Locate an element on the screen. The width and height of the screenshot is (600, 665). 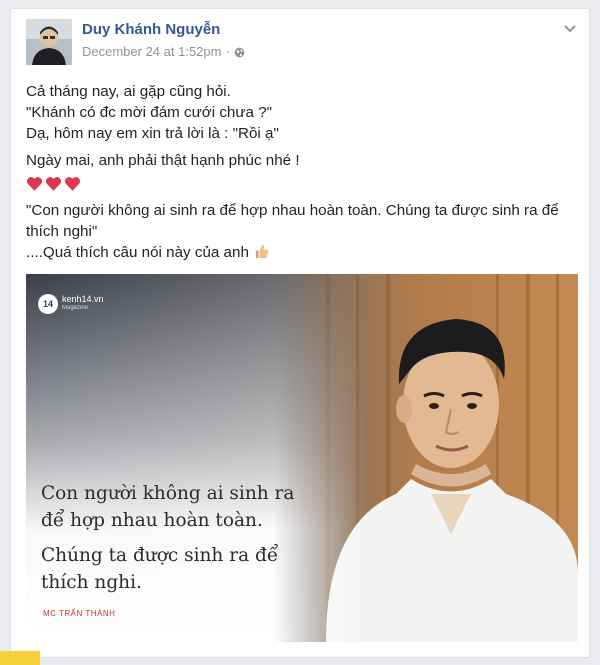
post-timestamp: December 24 at 1:52pm is located at coordinates (151, 51).